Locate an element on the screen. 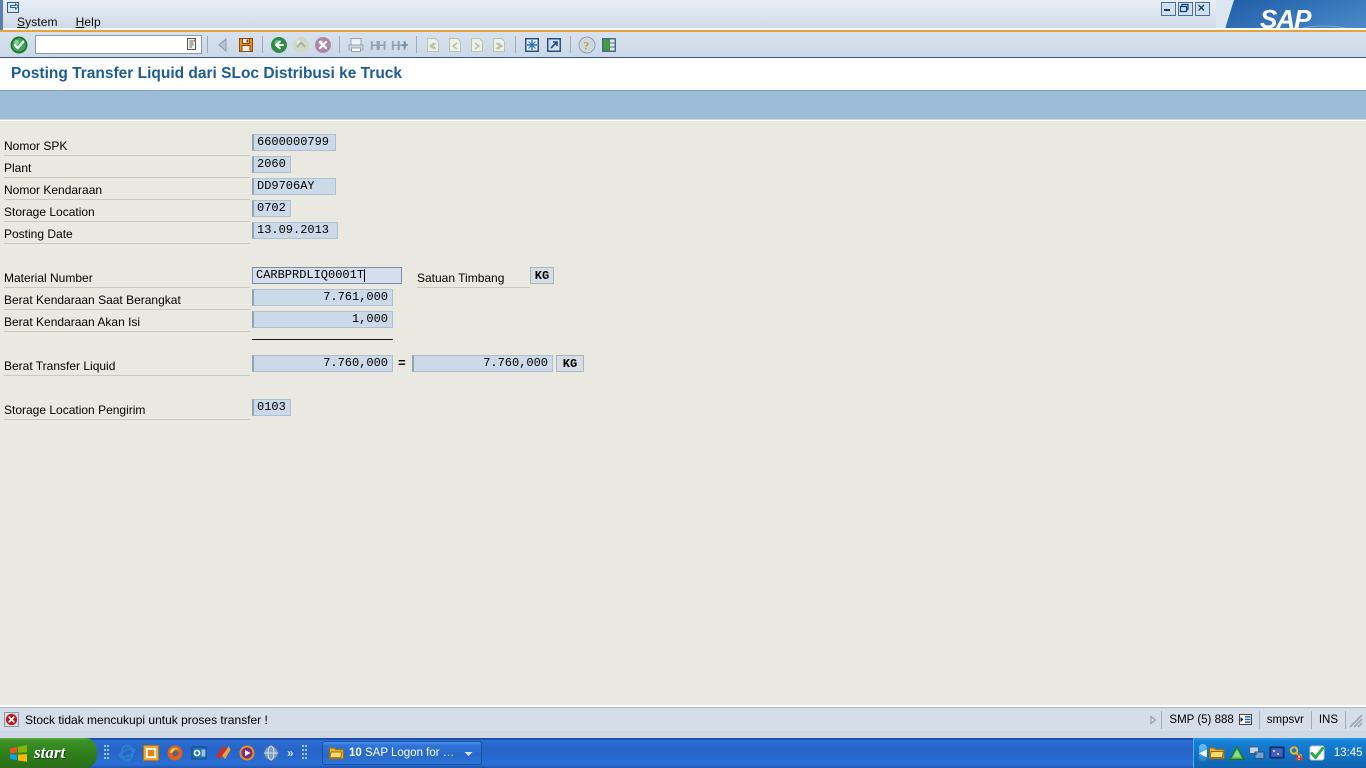 The height and width of the screenshot is (768, 1366). input-berat-berangkat: 7.761,000 is located at coordinates (322, 297).